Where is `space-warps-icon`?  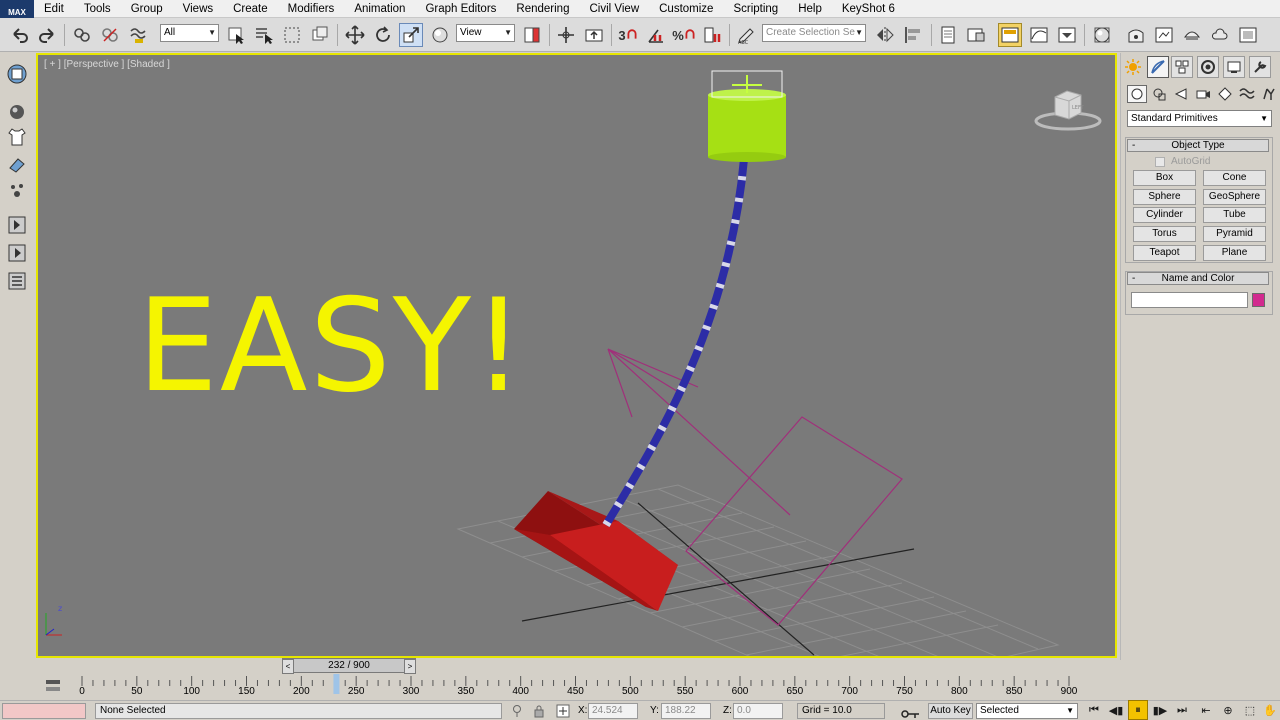
space-warps-icon is located at coordinates (1247, 94).